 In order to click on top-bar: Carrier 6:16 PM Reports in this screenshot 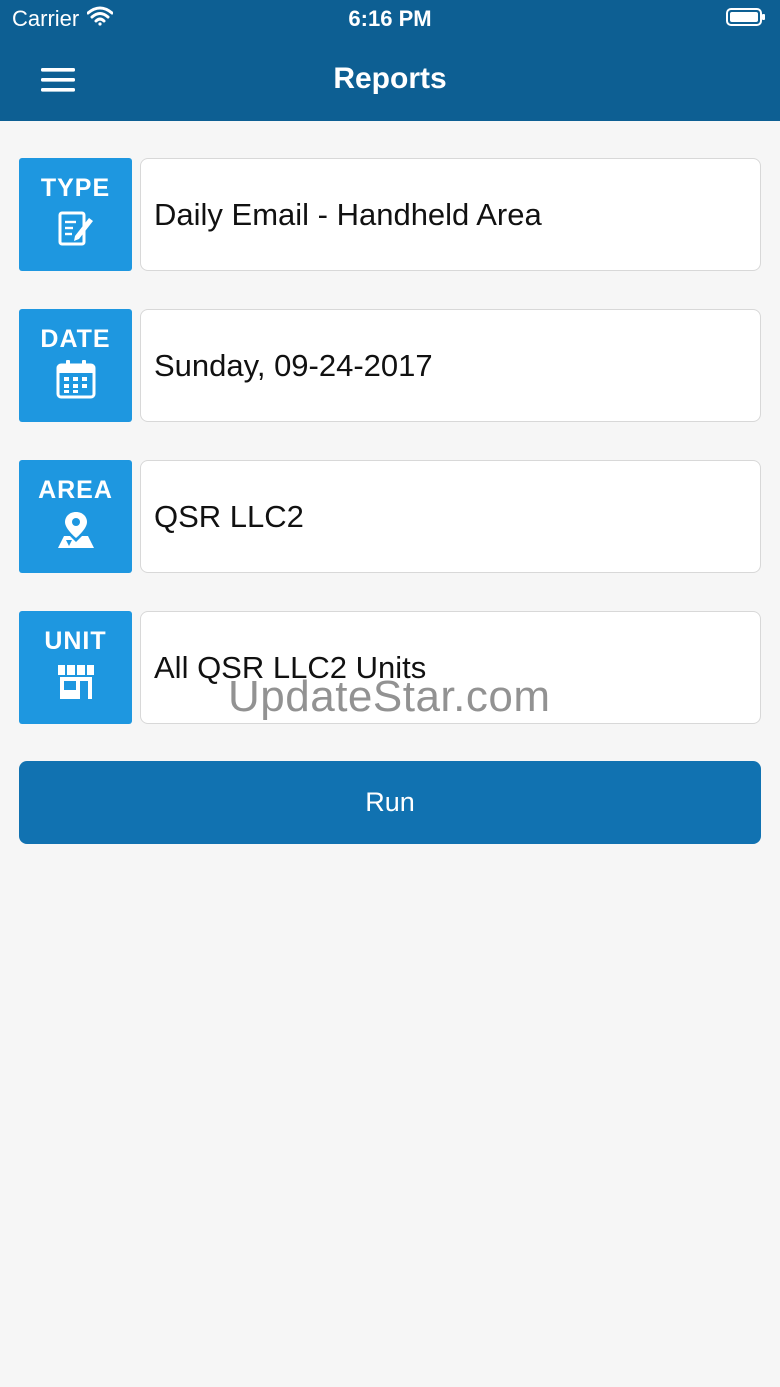, I will do `click(390, 60)`.